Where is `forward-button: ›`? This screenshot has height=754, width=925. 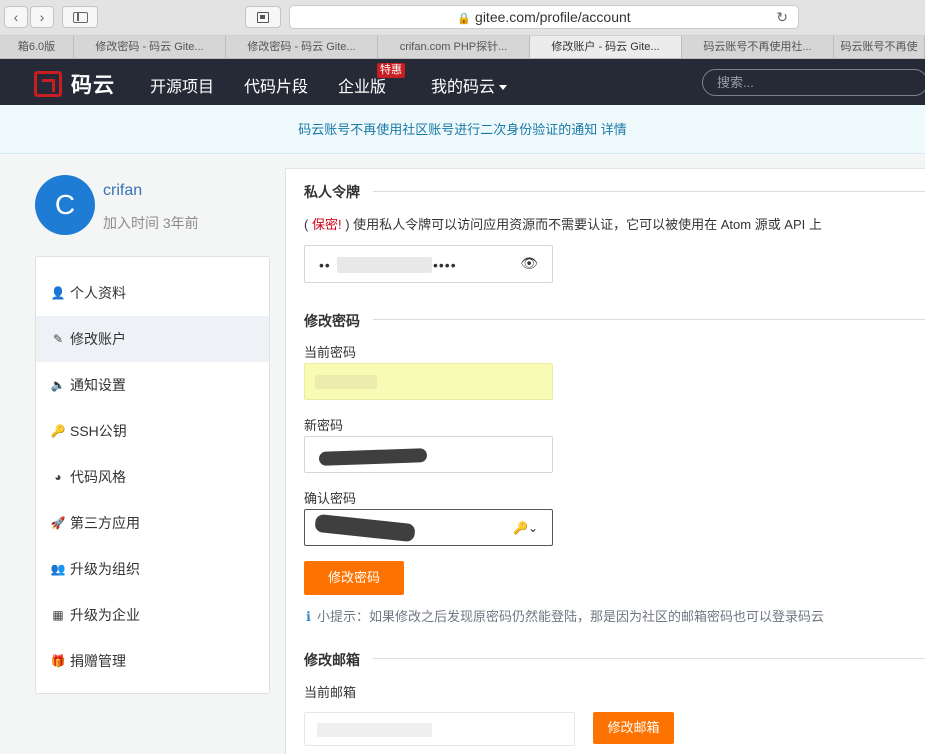 forward-button: › is located at coordinates (42, 17).